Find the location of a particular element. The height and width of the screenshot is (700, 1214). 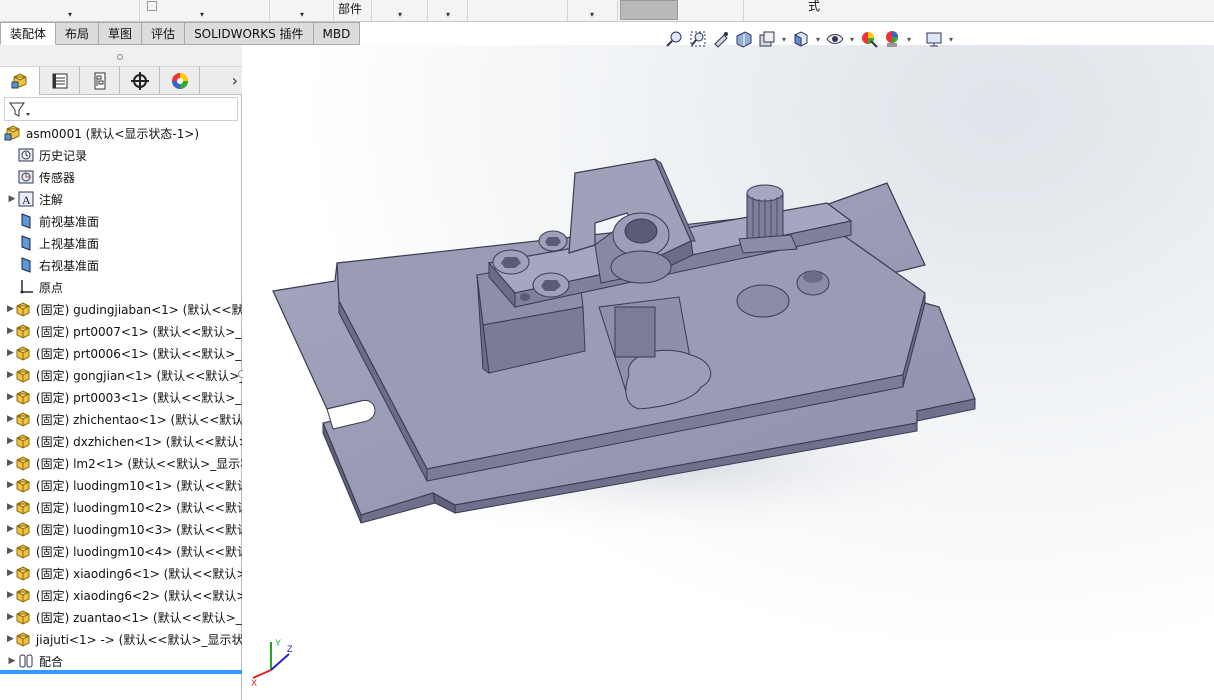

tree-item: ▶ (固定) luodingm10<1> (默认<<默认>_显示状态 1>) is located at coordinates (121, 485).